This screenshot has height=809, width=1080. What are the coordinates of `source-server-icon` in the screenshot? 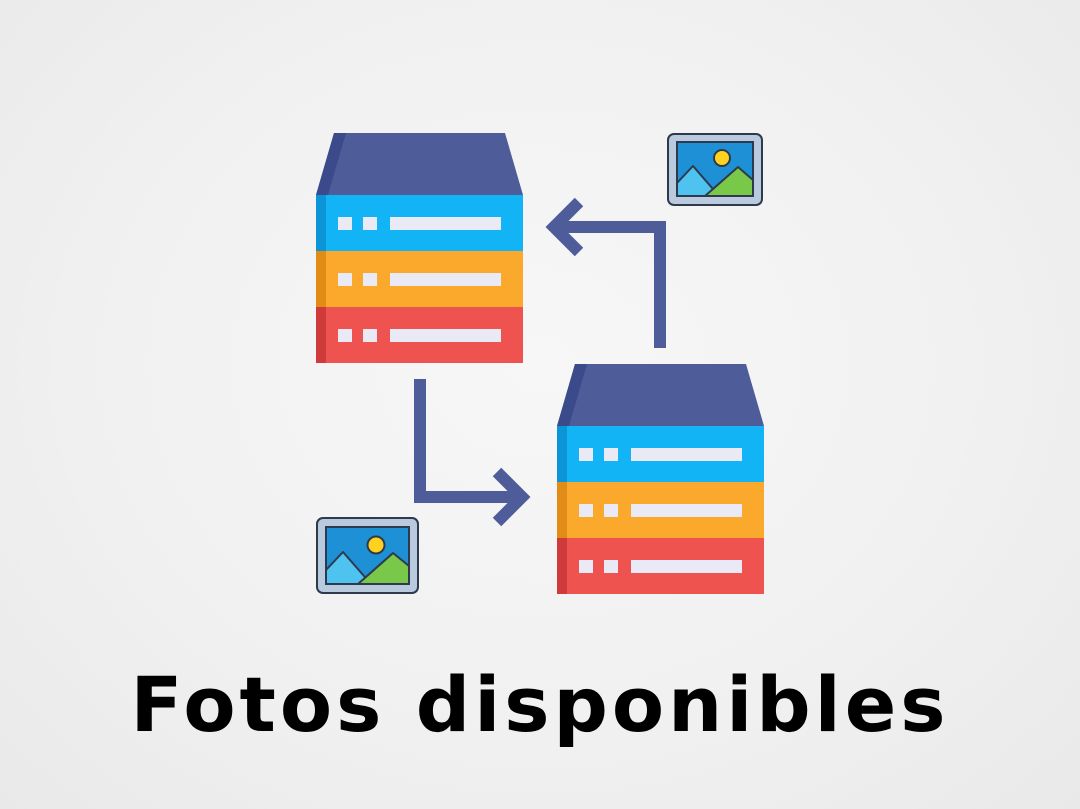 It's located at (419, 248).